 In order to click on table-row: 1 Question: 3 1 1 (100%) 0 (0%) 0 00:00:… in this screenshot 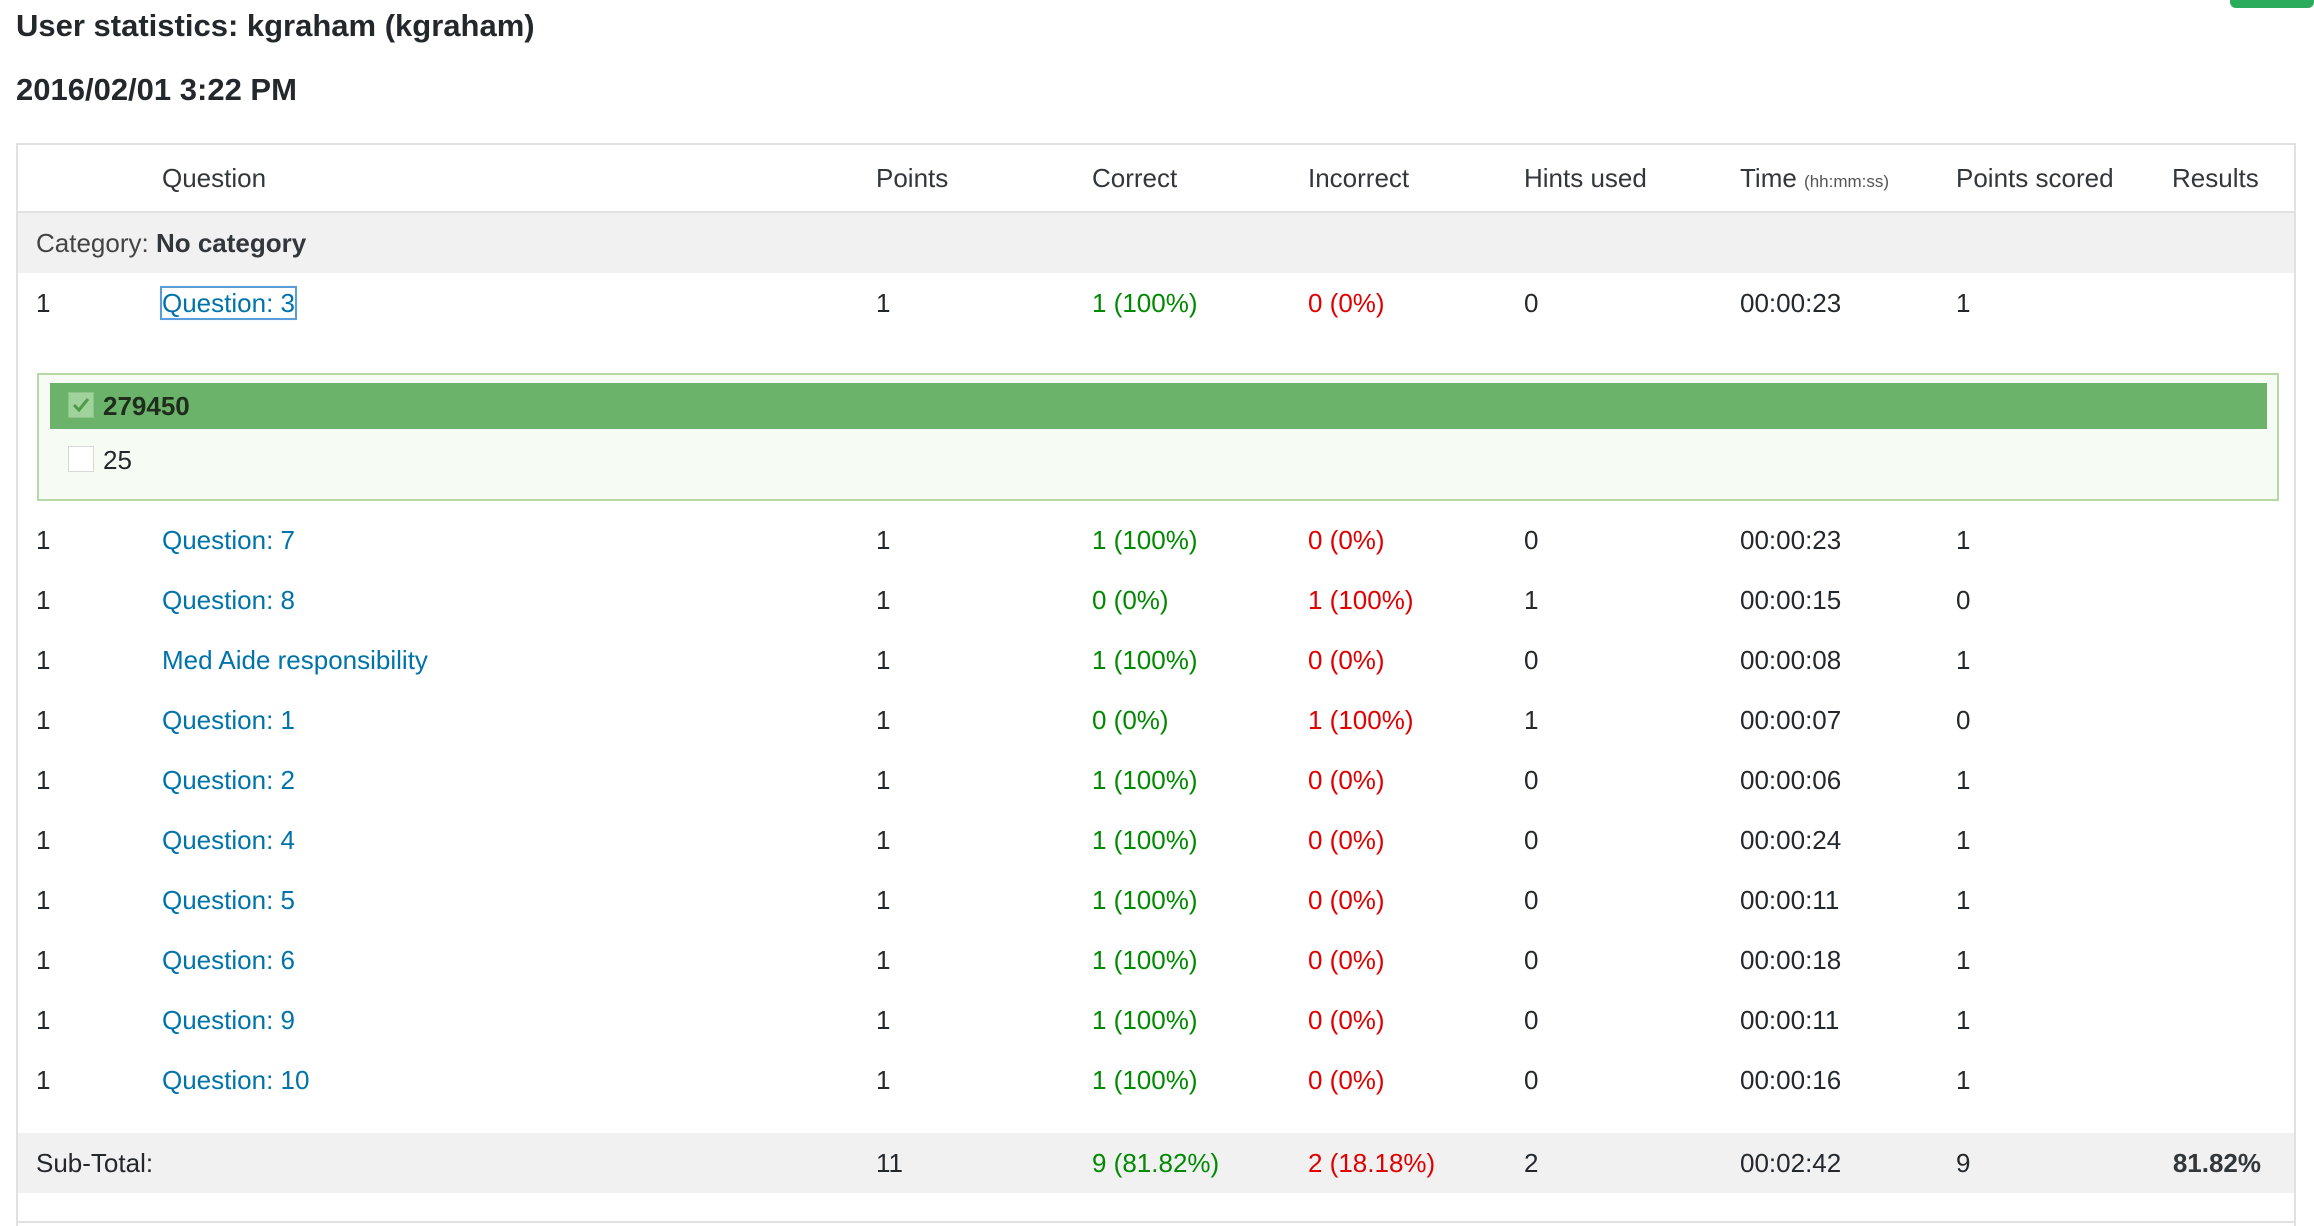, I will do `click(1156, 303)`.